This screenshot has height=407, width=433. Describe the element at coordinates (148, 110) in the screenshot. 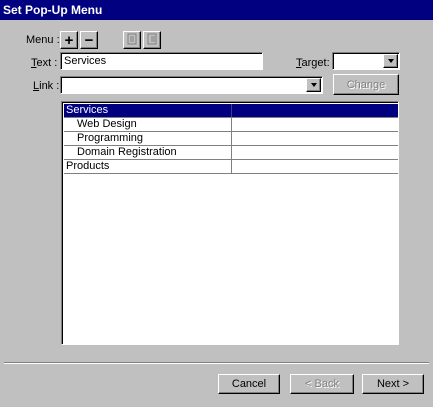

I see `tree-row-label: Services` at that location.